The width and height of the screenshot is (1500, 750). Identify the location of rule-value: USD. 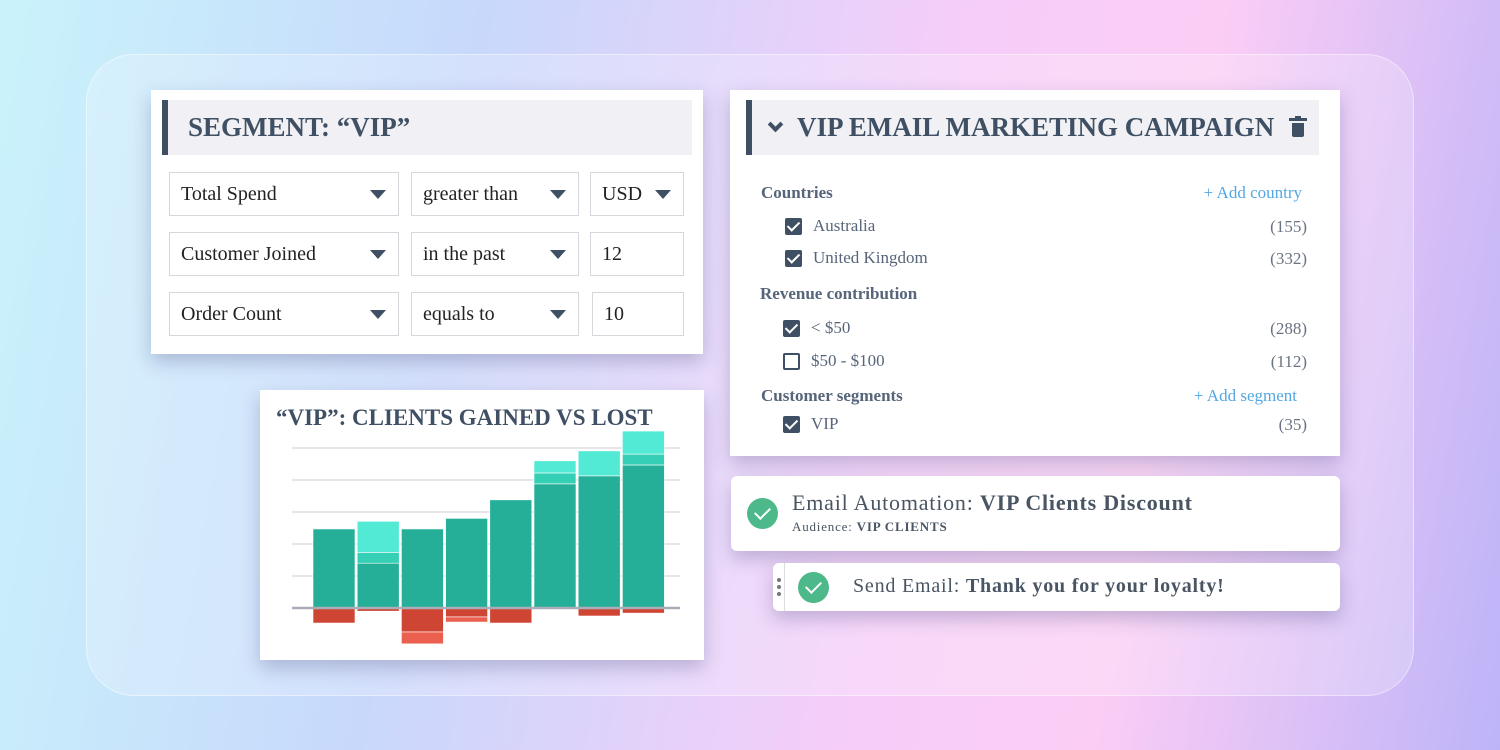
(622, 193).